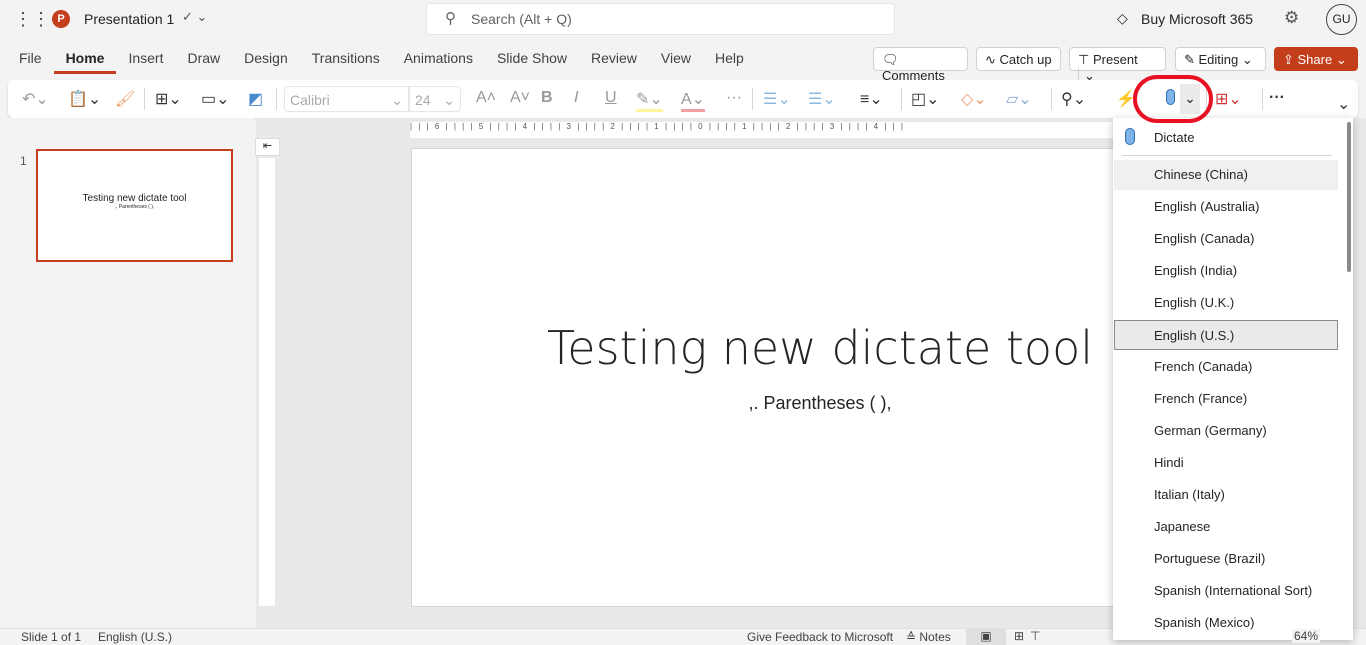 The image size is (1366, 645). Describe the element at coordinates (266, 60) in the screenshot. I see `tab-design: Design` at that location.